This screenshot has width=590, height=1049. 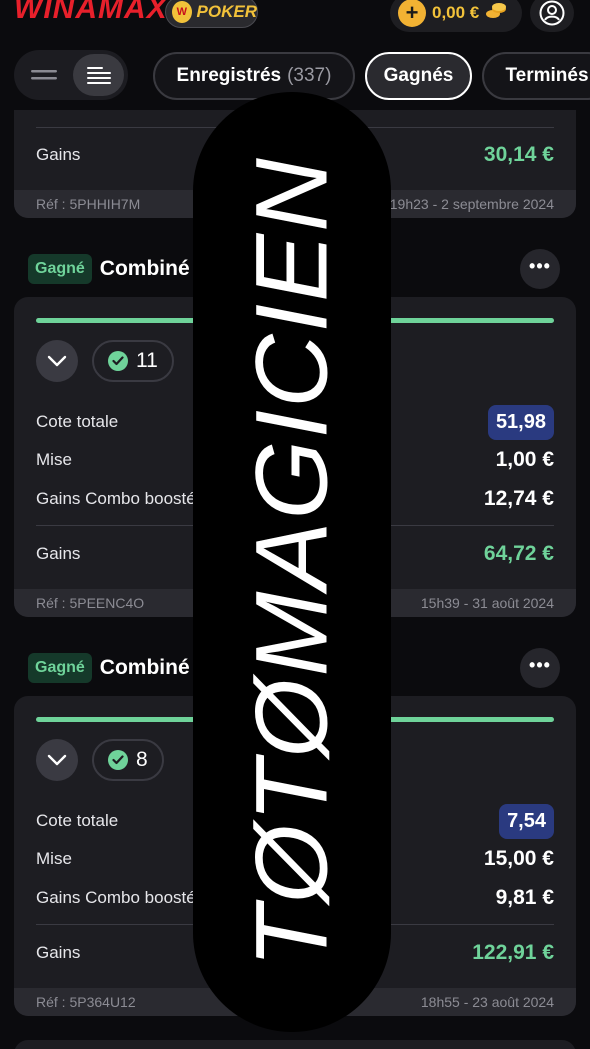 I want to click on cote-value: 7,54, so click(x=526, y=821).